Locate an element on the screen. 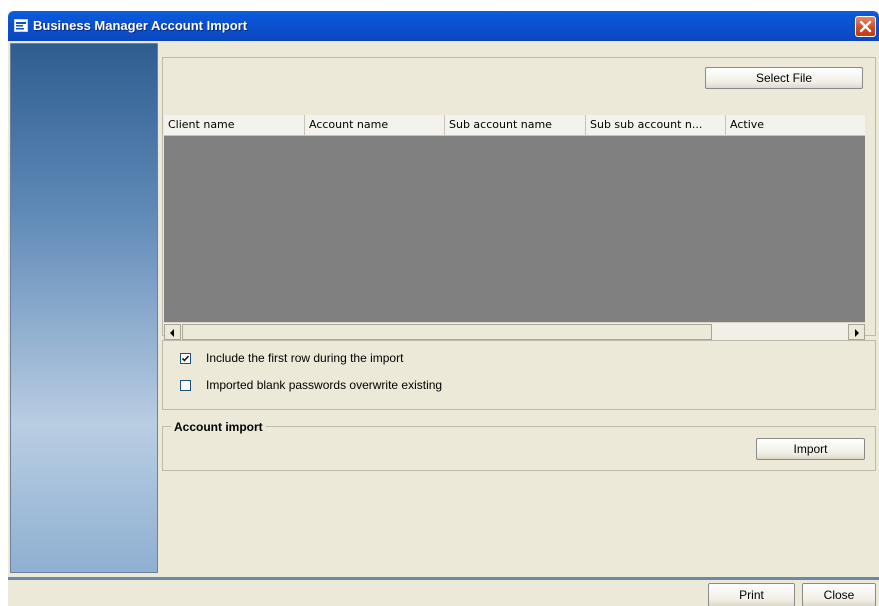 The width and height of the screenshot is (879, 606). window-close-button is located at coordinates (865, 26).